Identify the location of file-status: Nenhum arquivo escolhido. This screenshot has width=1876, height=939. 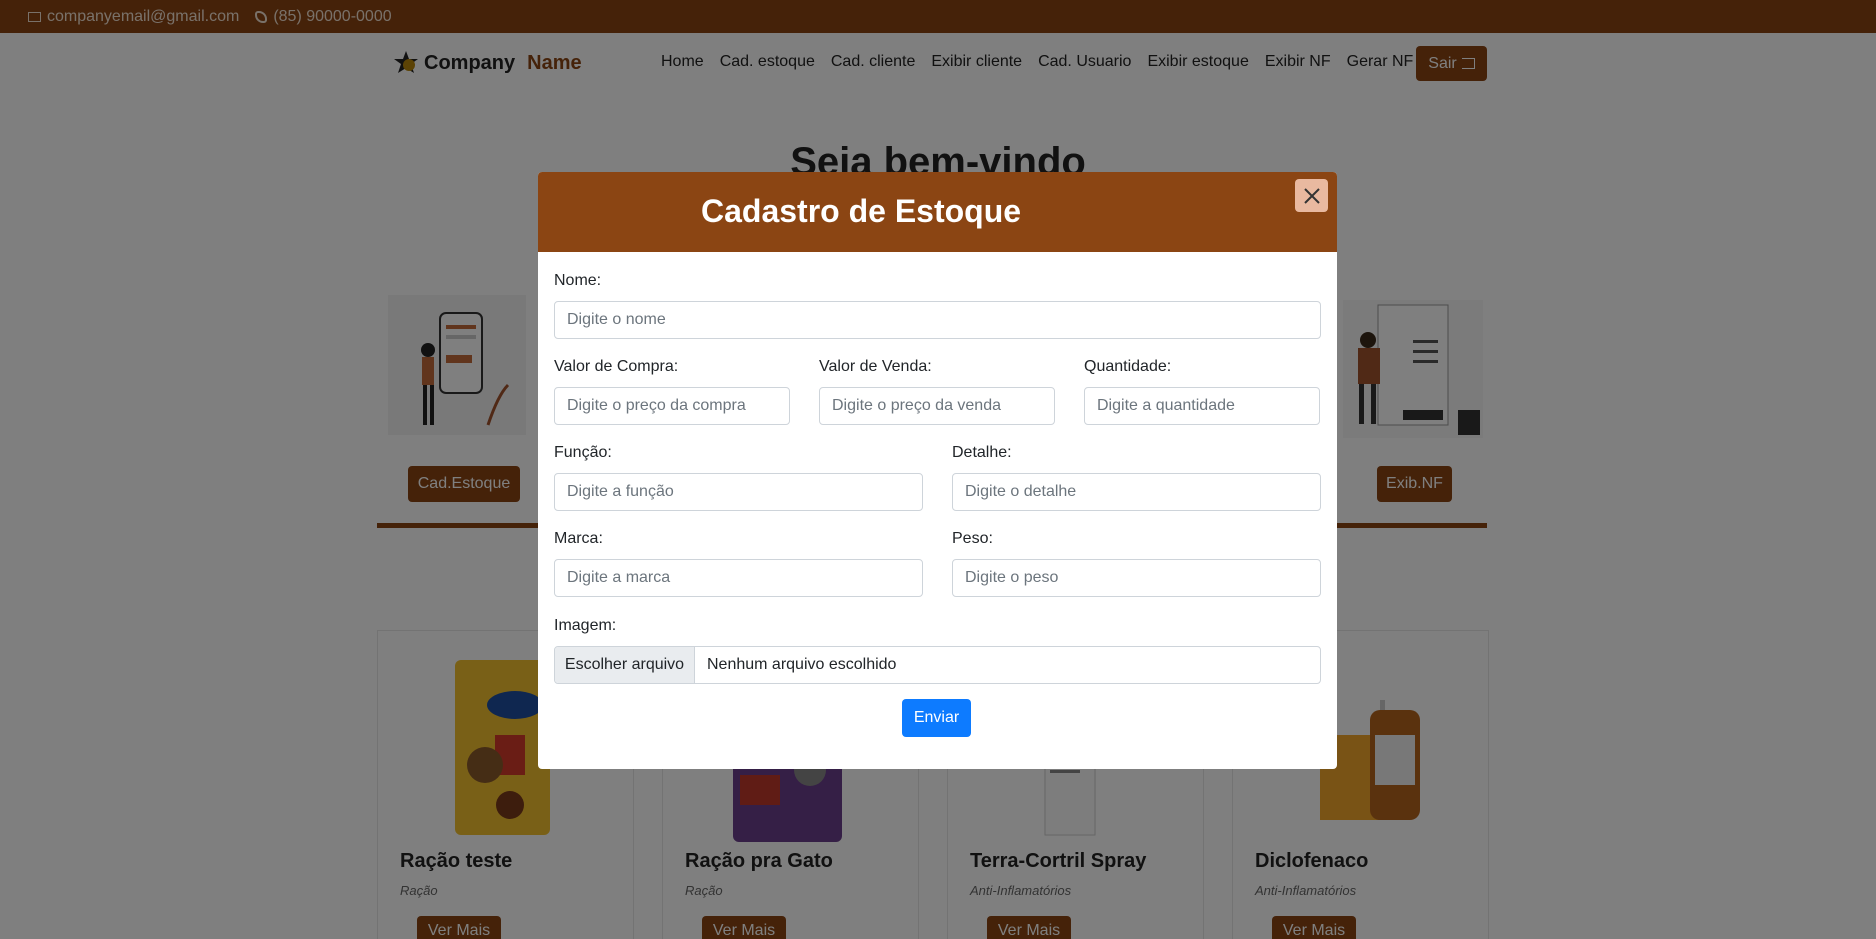
(802, 664).